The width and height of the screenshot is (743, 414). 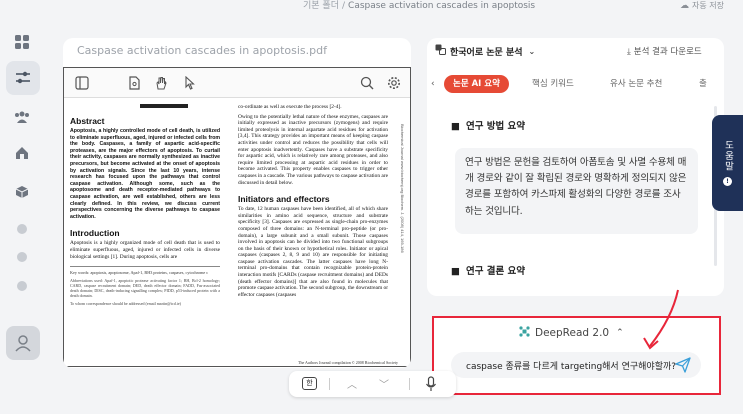 What do you see at coordinates (23, 218) in the screenshot?
I see `left-sidebar` at bounding box center [23, 218].